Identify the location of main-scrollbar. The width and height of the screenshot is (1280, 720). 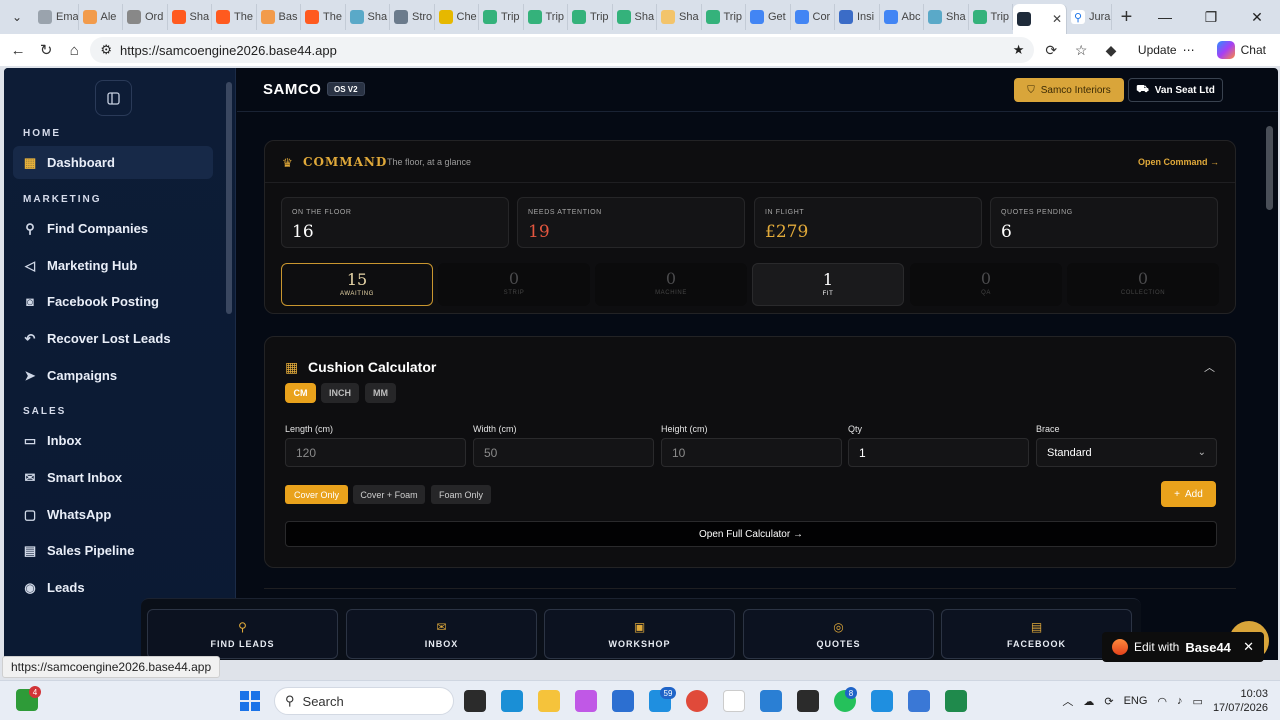
(1269, 168).